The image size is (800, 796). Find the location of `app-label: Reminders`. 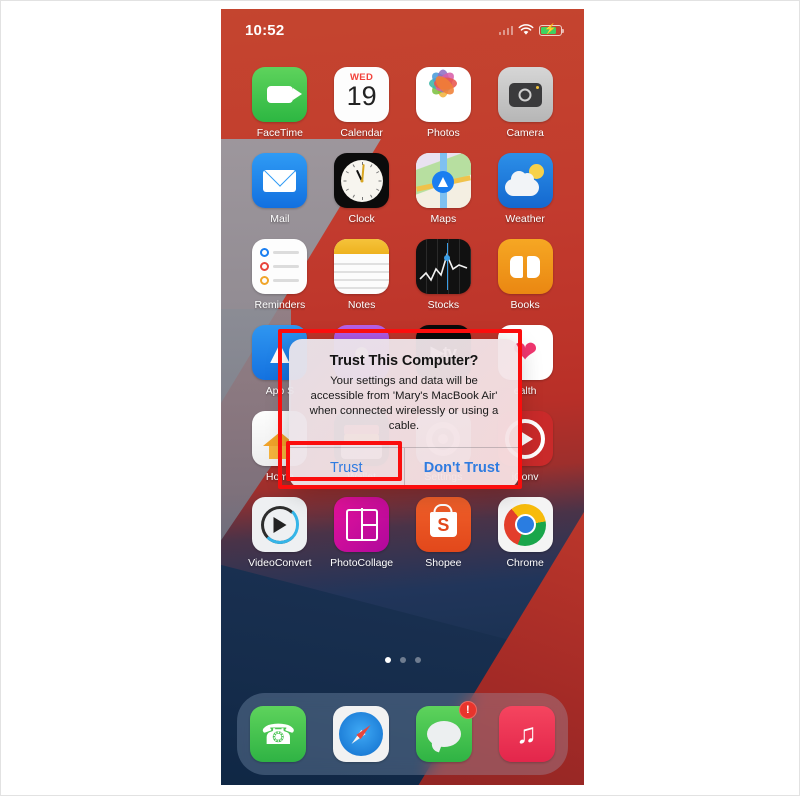

app-label: Reminders is located at coordinates (280, 305).